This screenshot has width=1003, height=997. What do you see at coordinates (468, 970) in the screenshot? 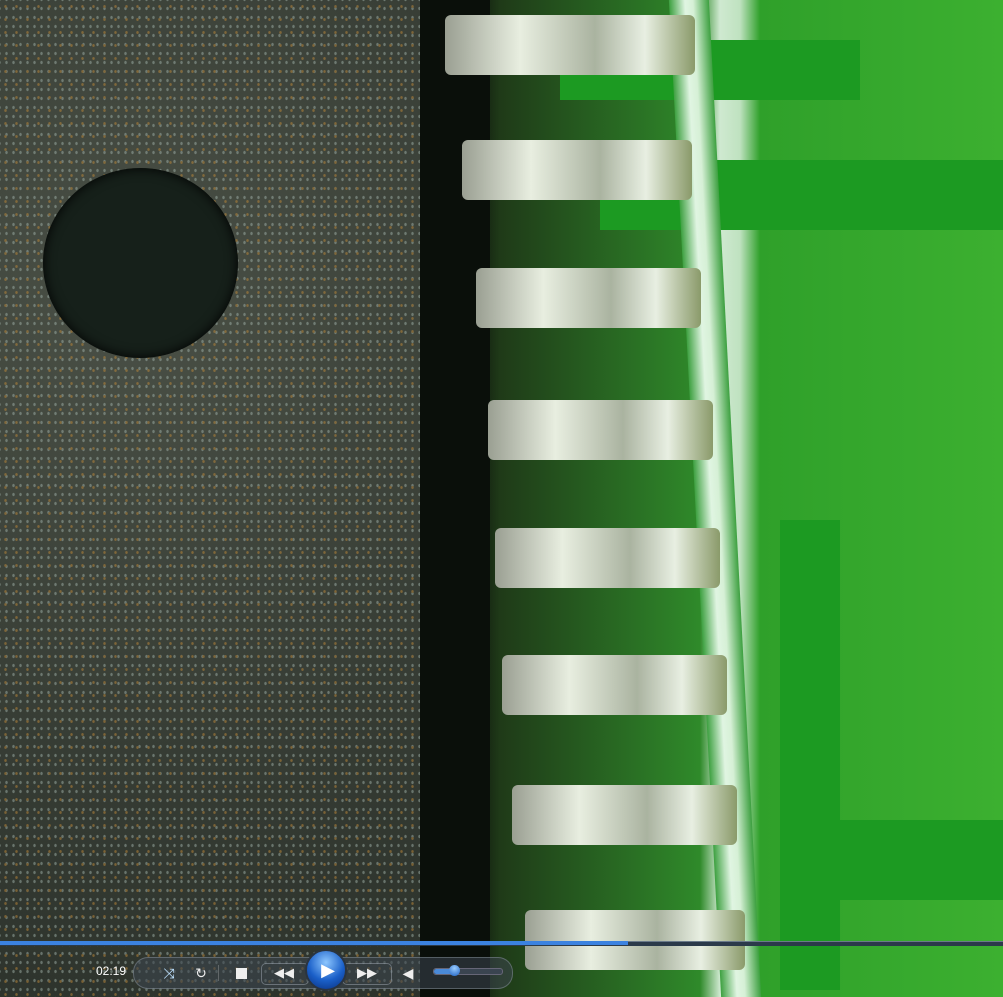
I see `volume-slider` at bounding box center [468, 970].